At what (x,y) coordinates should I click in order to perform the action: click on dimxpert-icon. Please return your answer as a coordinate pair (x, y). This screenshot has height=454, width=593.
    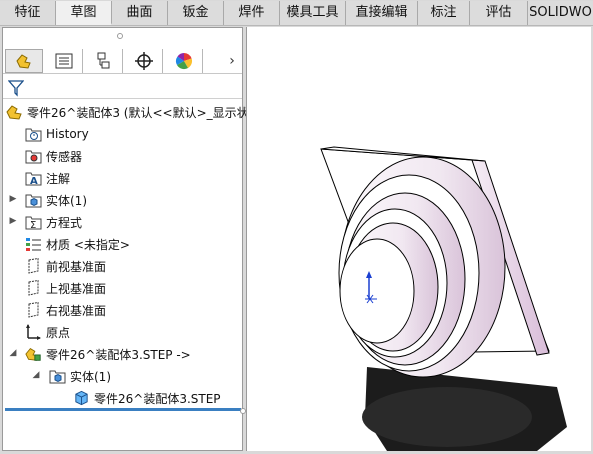
    Looking at the image, I should click on (143, 61).